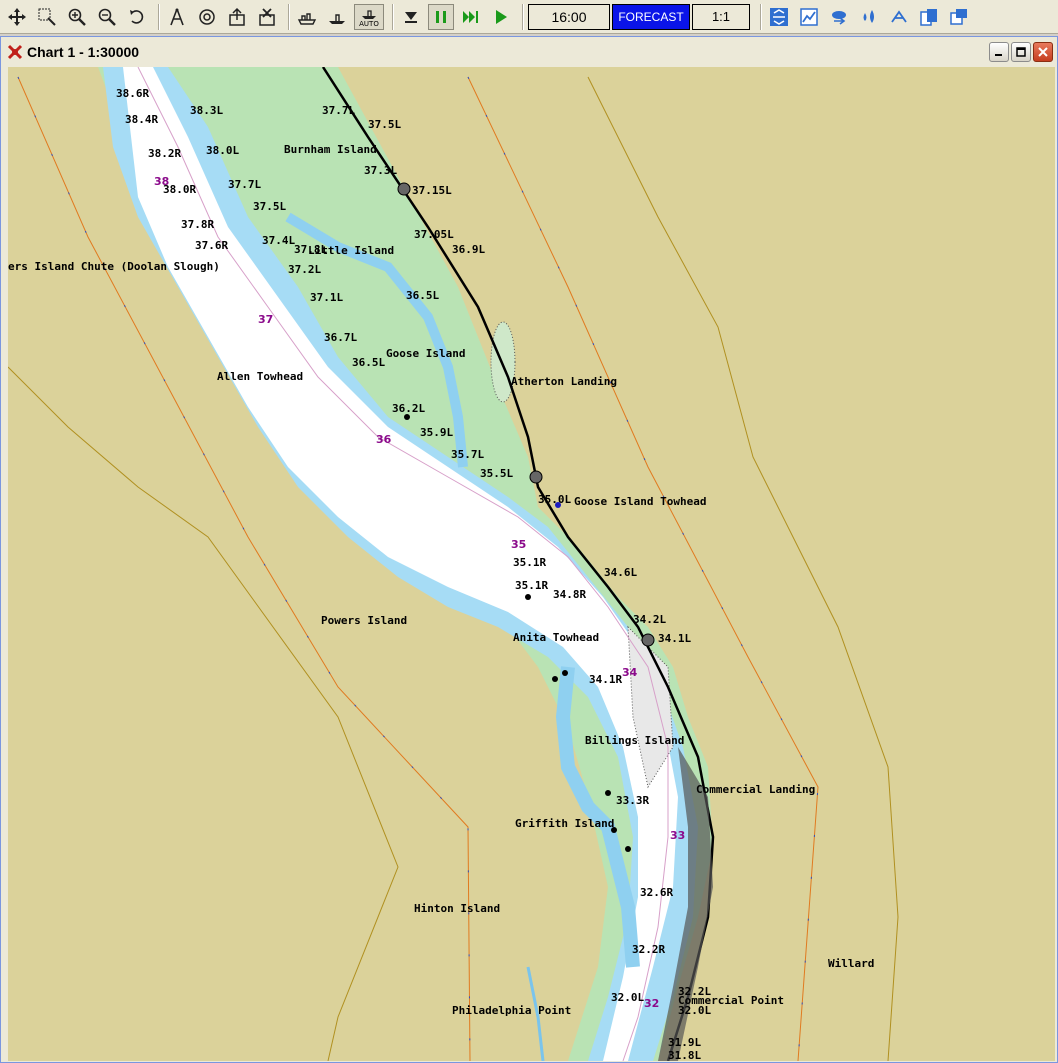 The image size is (1058, 1063). What do you see at coordinates (471, 17) in the screenshot?
I see `fast-forward-icon` at bounding box center [471, 17].